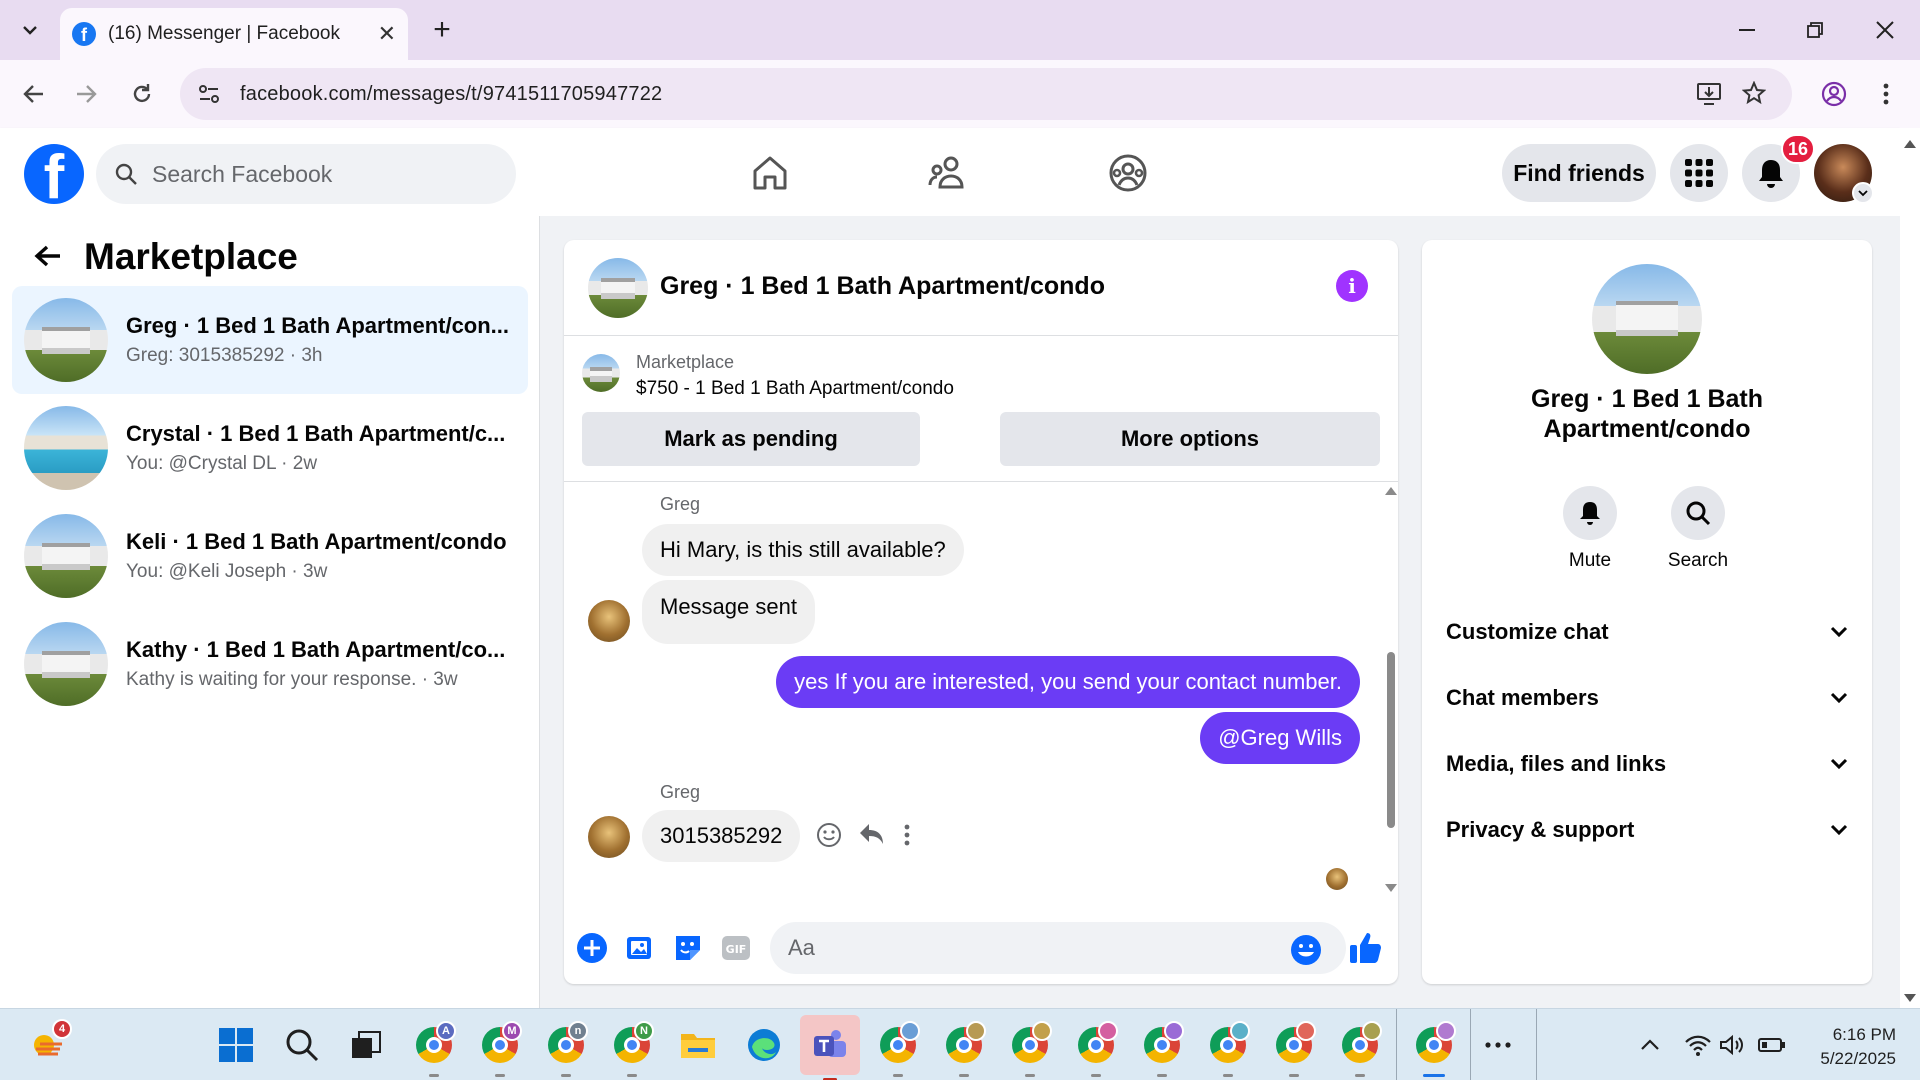 The height and width of the screenshot is (1080, 1920). Describe the element at coordinates (948, 173) in the screenshot. I see `friends-icon` at that location.